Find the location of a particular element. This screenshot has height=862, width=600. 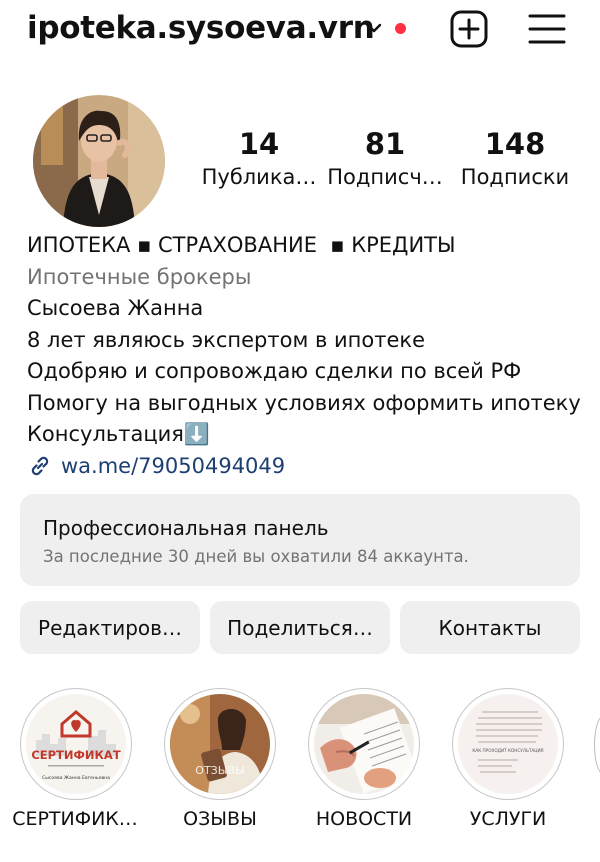

highlight-label: НОВОСТИ is located at coordinates (364, 819).